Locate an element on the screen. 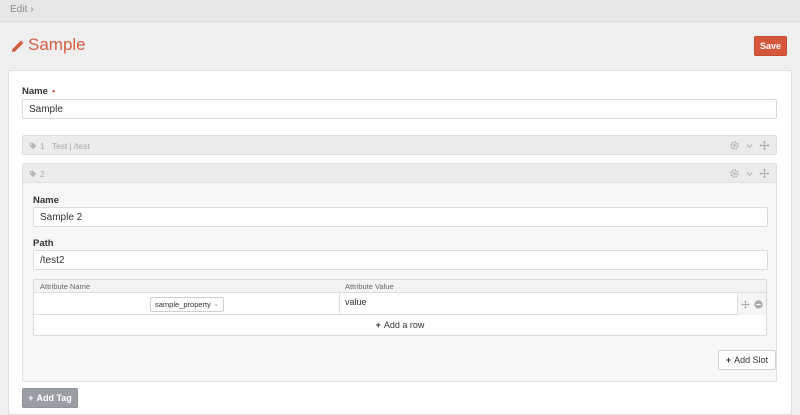 Image resolution: width=800 pixels, height=415 pixels. attribute-value-input: value is located at coordinates (356, 302).